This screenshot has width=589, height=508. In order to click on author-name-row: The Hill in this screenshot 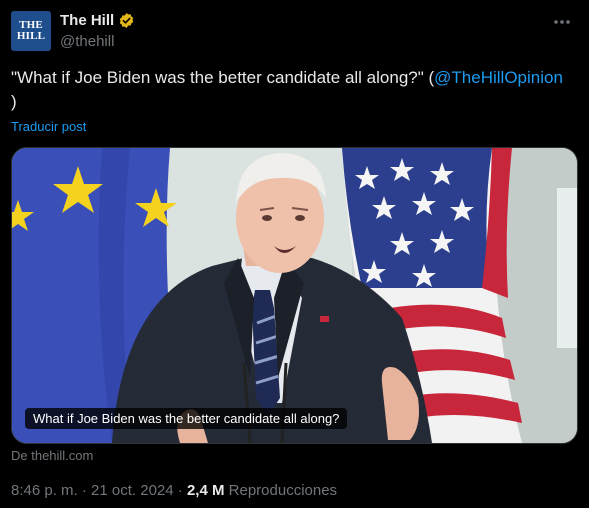, I will do `click(97, 20)`.